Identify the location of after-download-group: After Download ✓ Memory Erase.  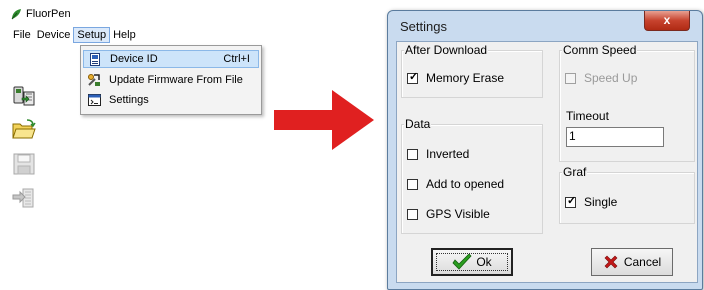
(472, 70).